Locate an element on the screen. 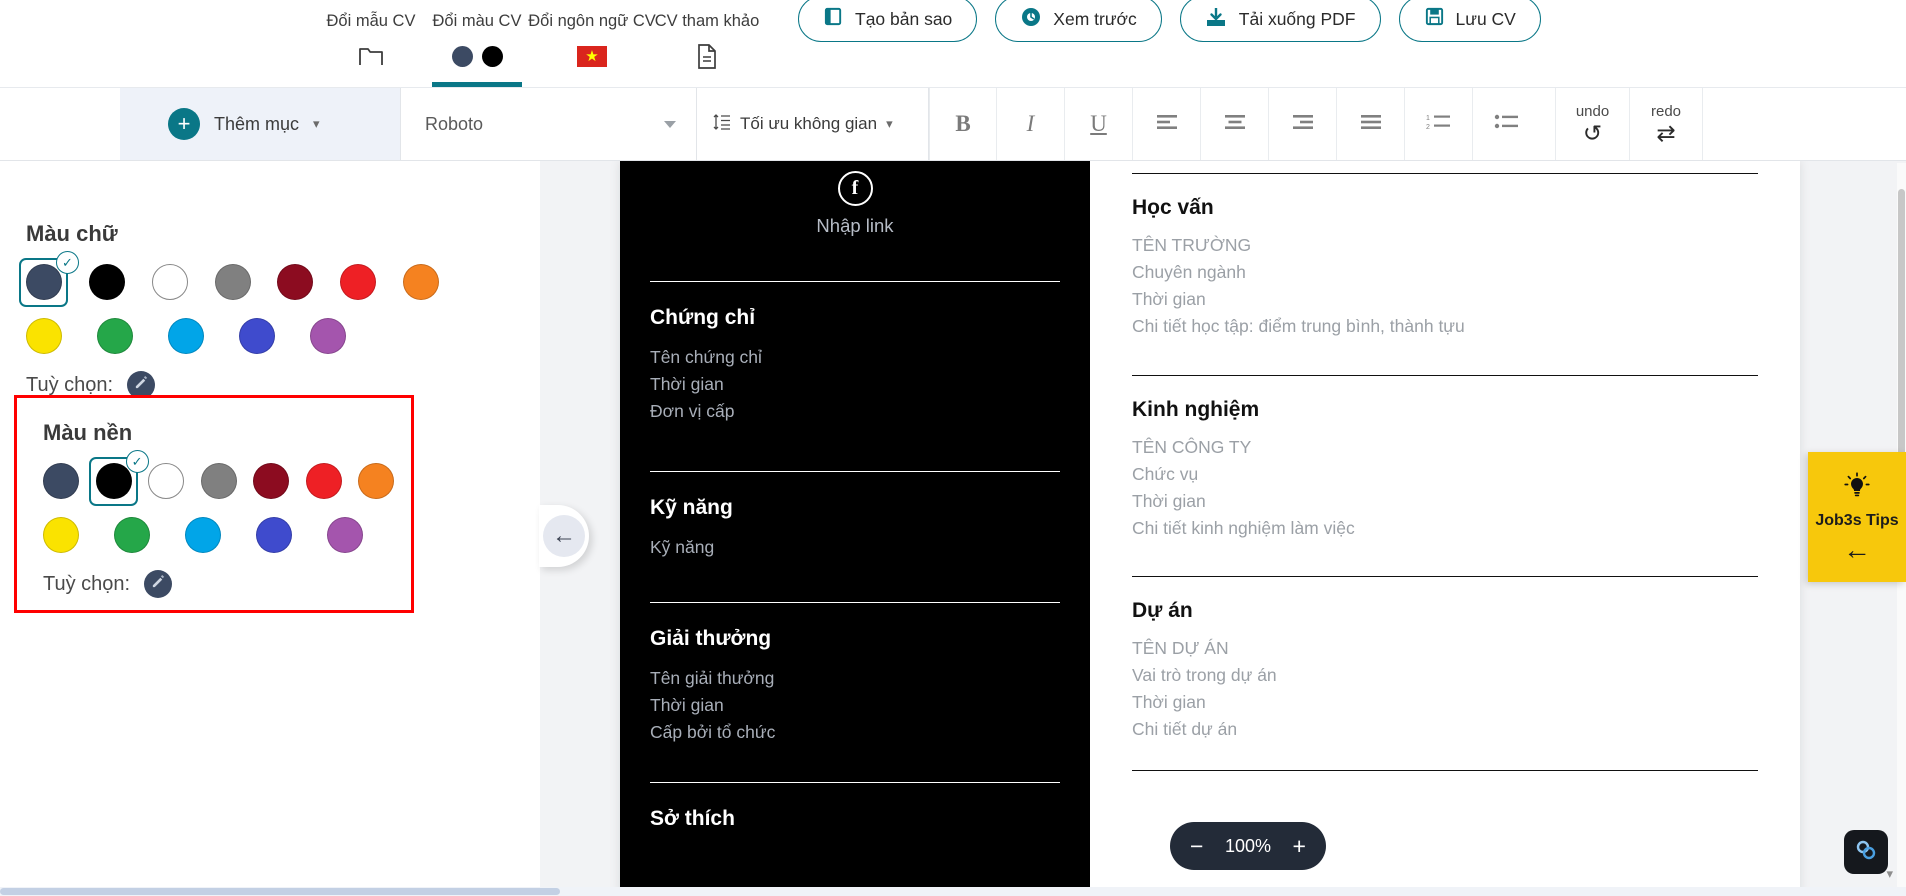  italic-button: I is located at coordinates (1031, 124).